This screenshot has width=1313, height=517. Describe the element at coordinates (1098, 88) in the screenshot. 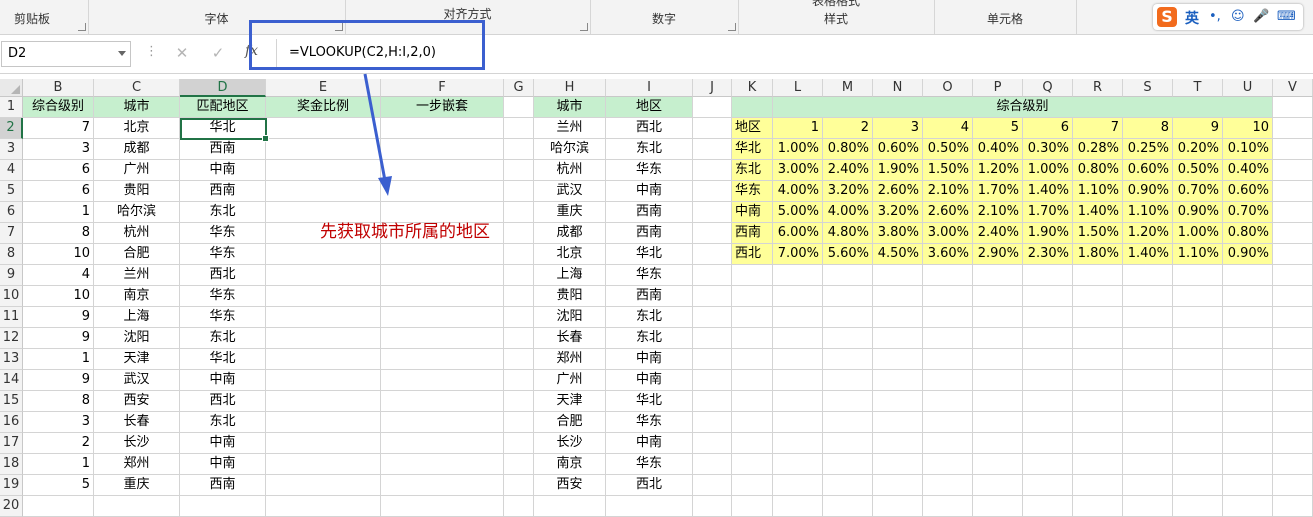

I see `column-header-r: R` at that location.